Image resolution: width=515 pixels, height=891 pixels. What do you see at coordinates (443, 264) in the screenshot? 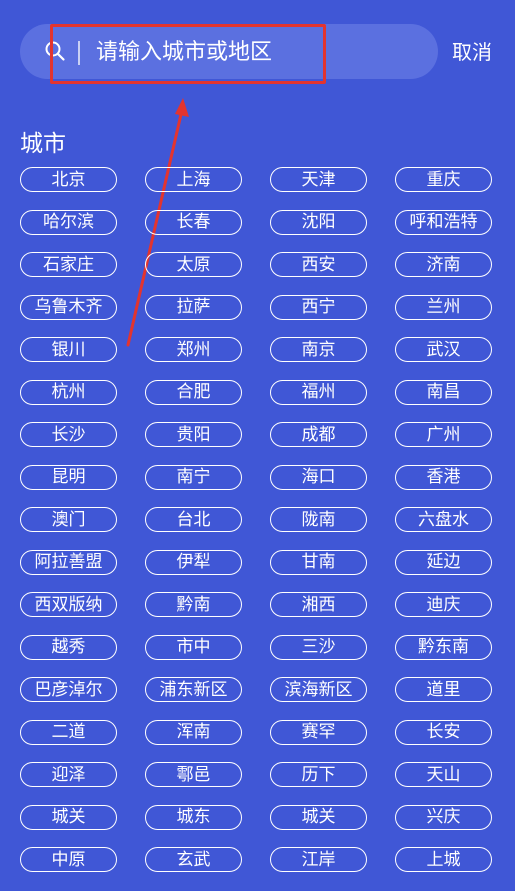
I see `city-chip: 济南` at bounding box center [443, 264].